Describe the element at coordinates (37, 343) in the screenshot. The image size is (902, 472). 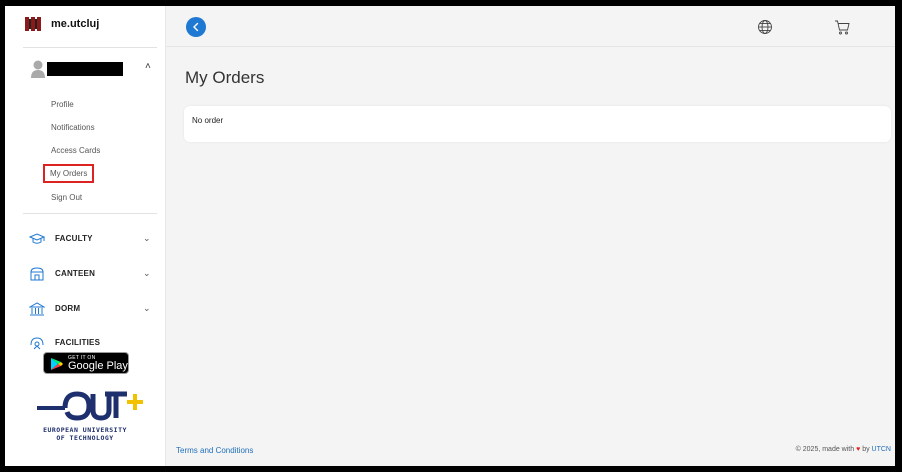
I see `facilities-icon` at that location.